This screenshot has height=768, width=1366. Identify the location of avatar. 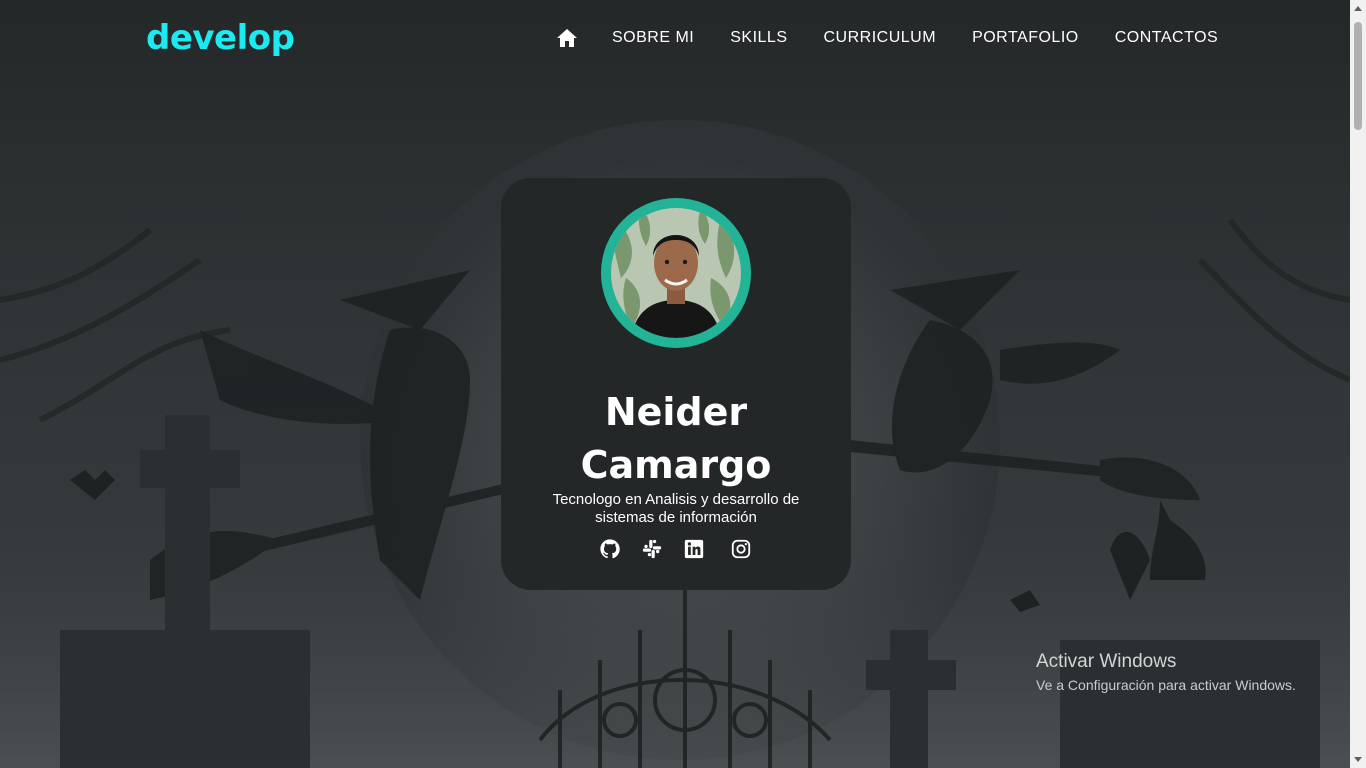
(676, 273).